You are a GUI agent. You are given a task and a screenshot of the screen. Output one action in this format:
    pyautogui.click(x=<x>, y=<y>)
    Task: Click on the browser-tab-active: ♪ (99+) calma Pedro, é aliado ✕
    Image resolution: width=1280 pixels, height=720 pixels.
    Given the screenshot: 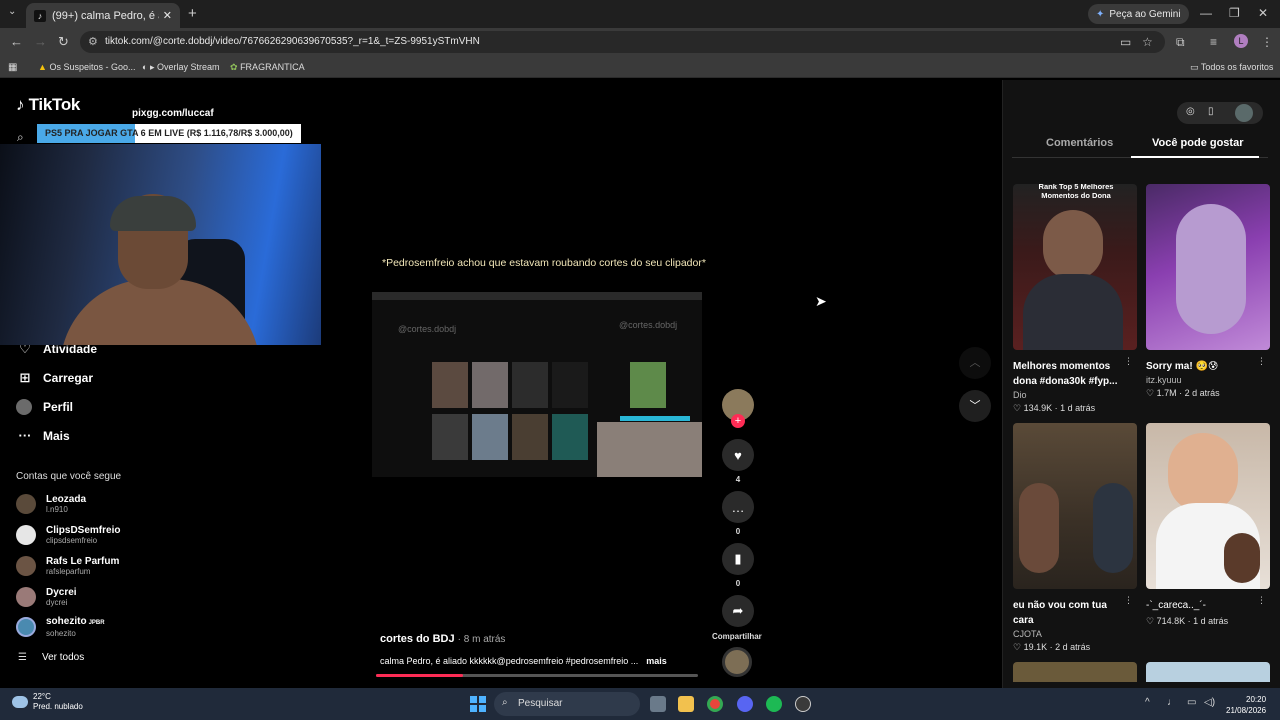 What is the action you would take?
    pyautogui.click(x=103, y=15)
    